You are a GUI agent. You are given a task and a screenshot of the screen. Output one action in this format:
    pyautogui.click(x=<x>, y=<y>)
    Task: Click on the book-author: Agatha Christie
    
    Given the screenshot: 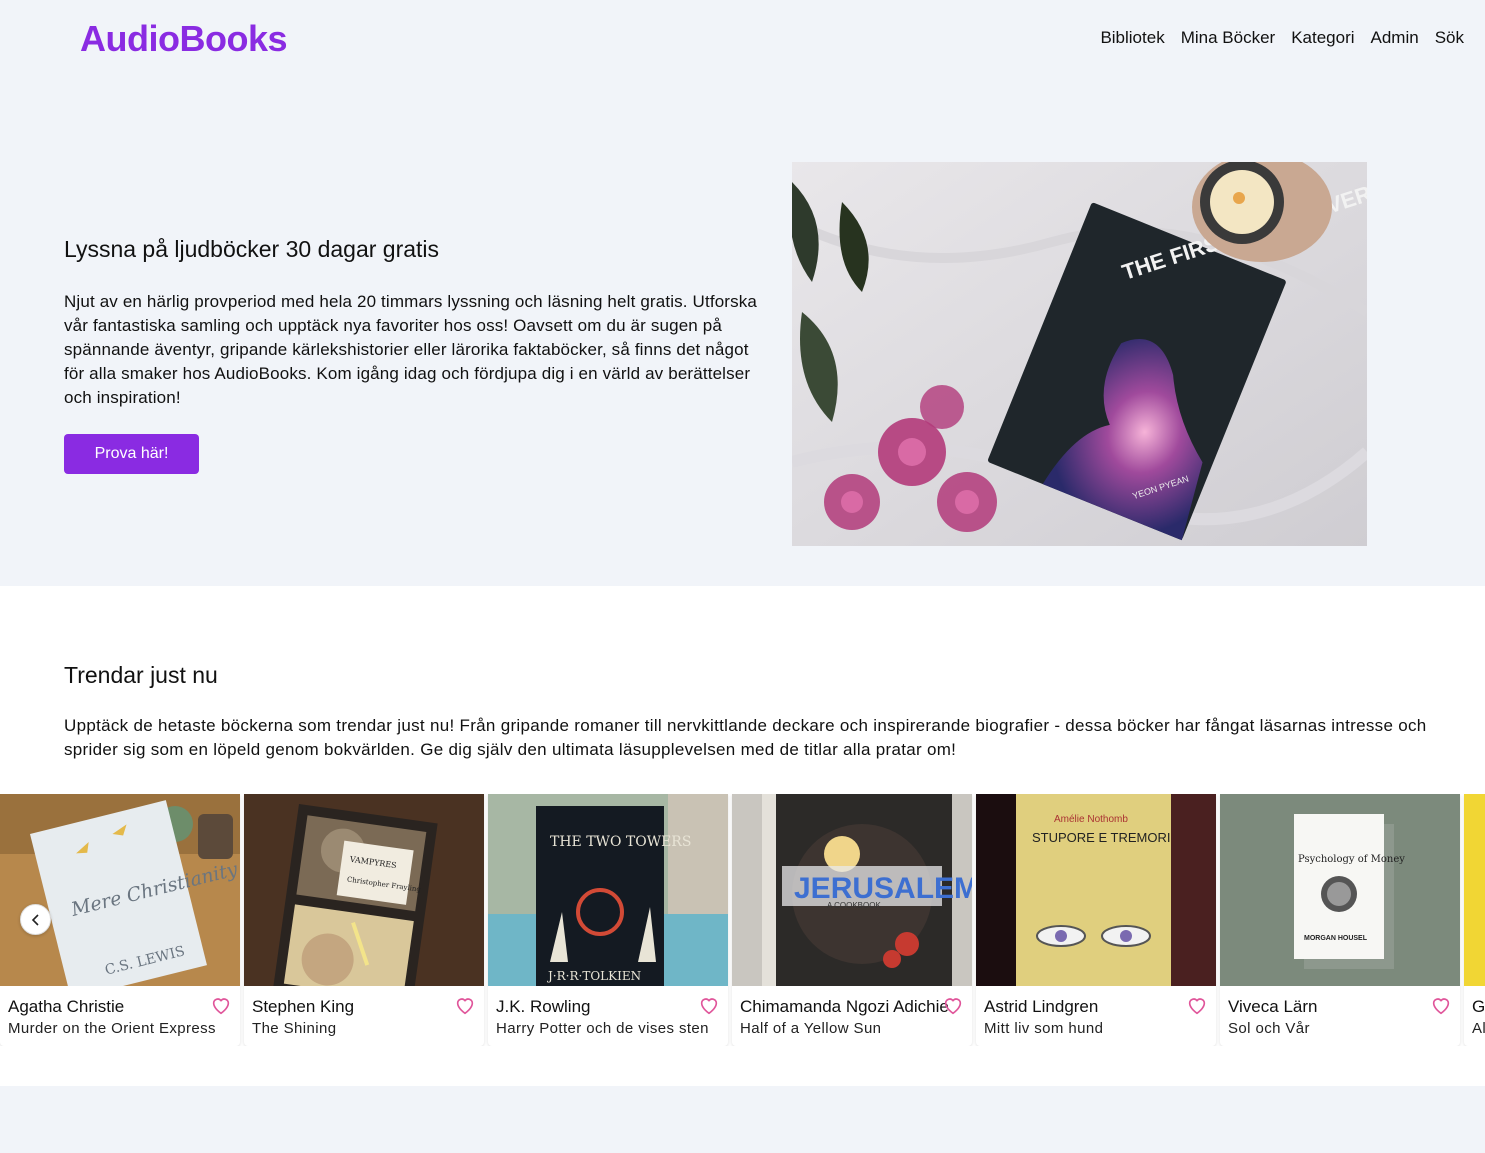 What is the action you would take?
    pyautogui.click(x=66, y=1006)
    